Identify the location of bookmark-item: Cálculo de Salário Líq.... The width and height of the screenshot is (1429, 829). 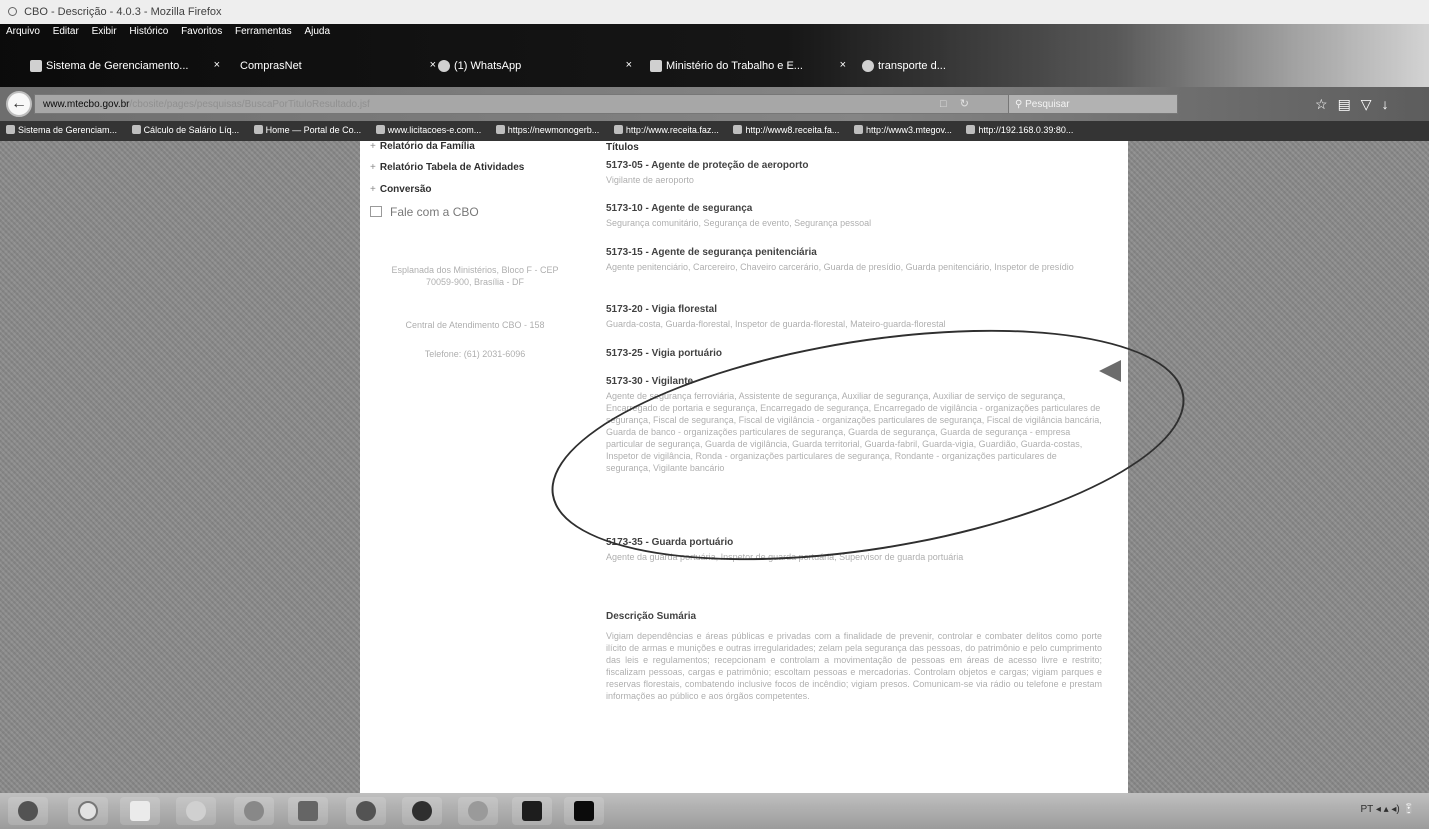
(185, 130).